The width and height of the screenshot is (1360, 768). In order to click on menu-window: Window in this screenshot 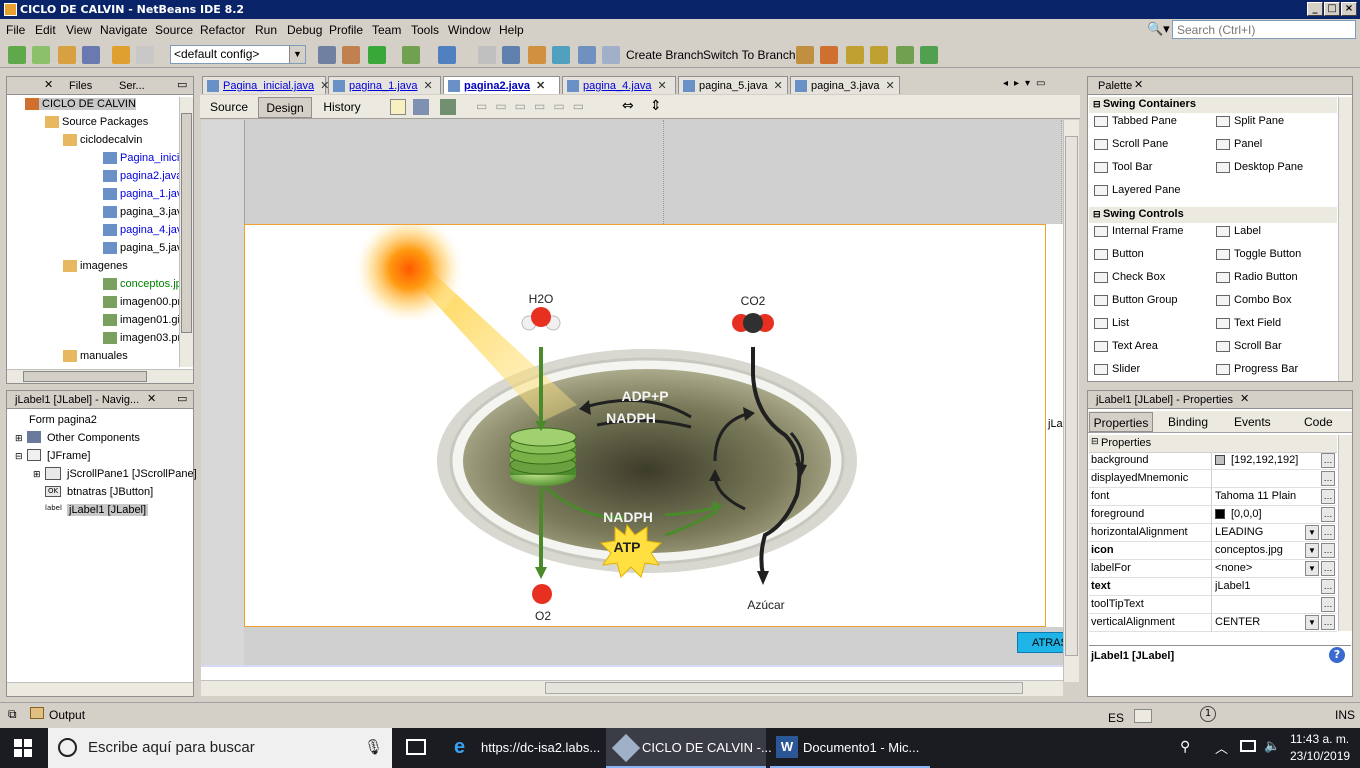, I will do `click(469, 30)`.